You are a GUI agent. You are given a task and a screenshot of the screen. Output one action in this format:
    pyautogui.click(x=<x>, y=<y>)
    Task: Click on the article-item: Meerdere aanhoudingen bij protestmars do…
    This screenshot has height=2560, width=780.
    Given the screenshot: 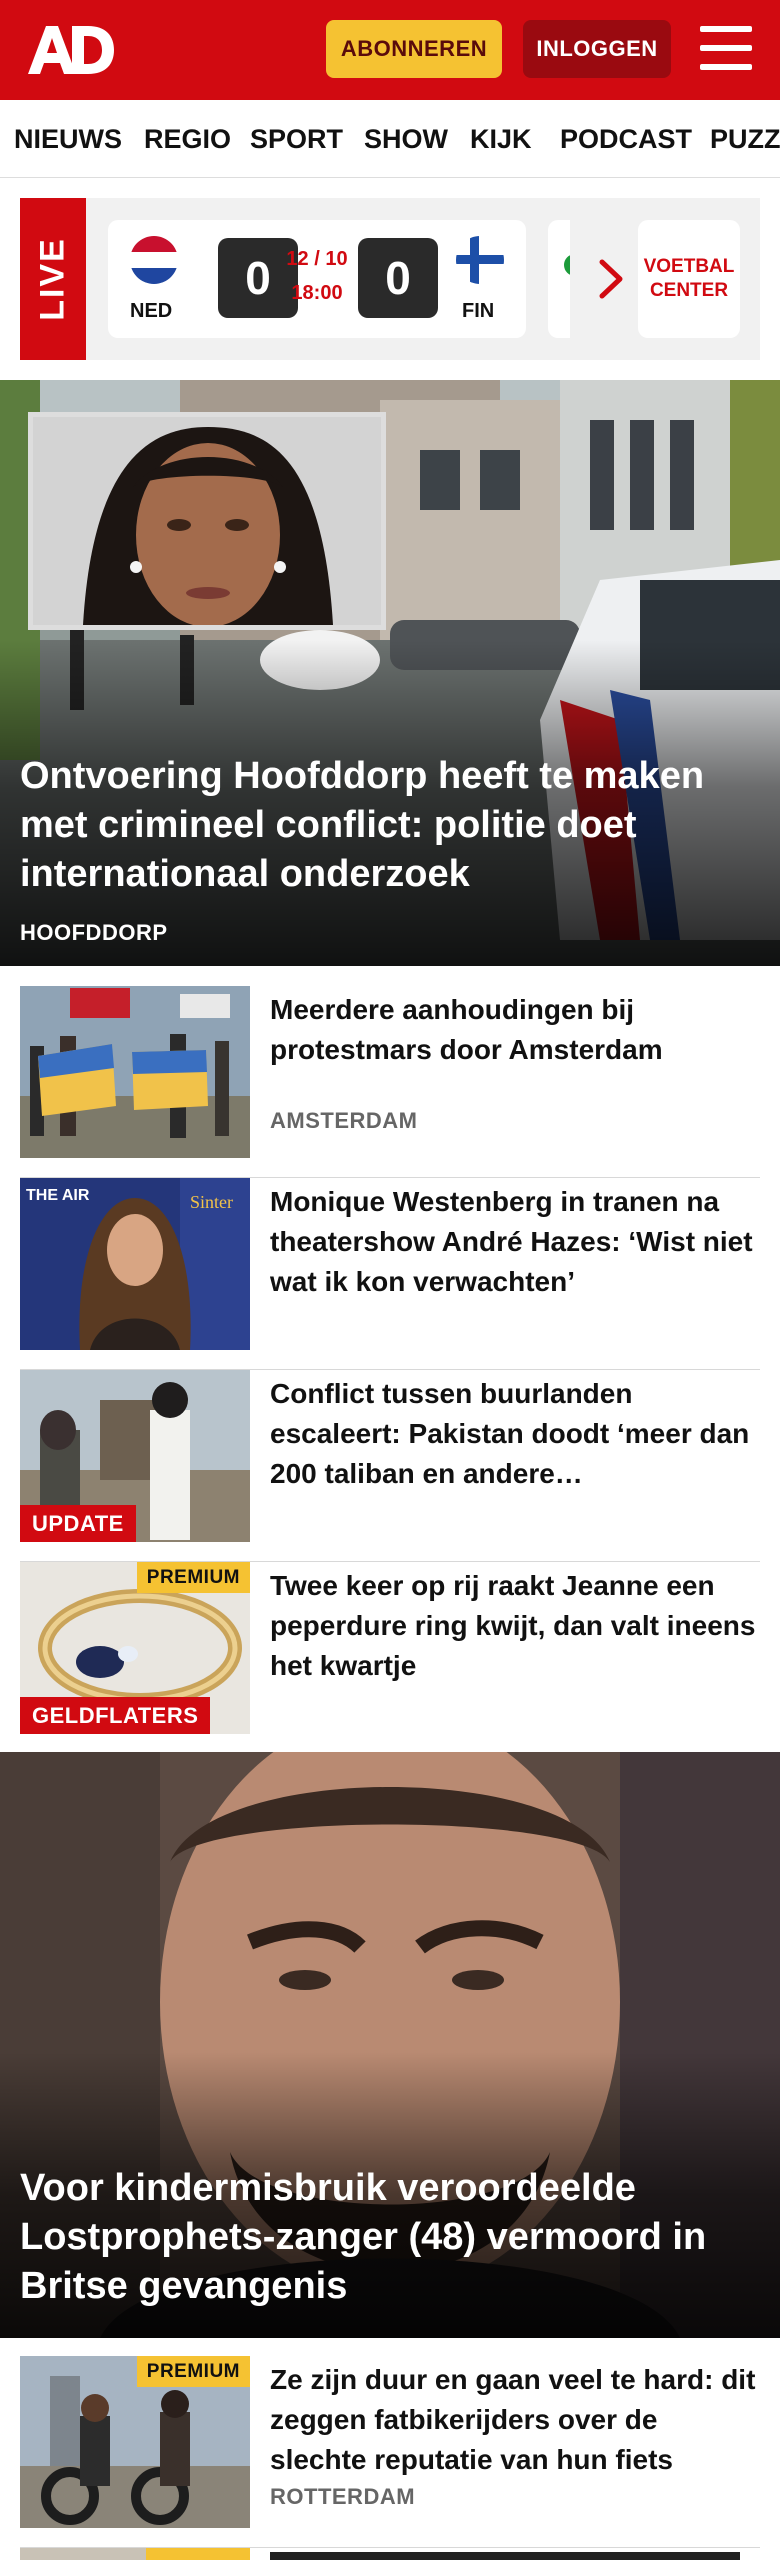 What is the action you would take?
    pyautogui.click(x=390, y=1082)
    